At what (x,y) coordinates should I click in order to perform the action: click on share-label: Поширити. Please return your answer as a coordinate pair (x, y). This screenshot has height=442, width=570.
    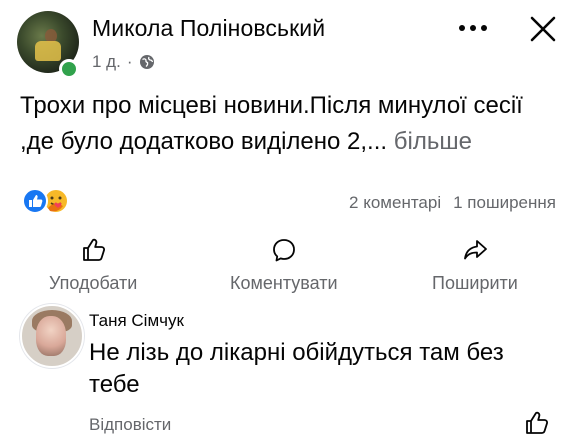
    Looking at the image, I should click on (475, 283).